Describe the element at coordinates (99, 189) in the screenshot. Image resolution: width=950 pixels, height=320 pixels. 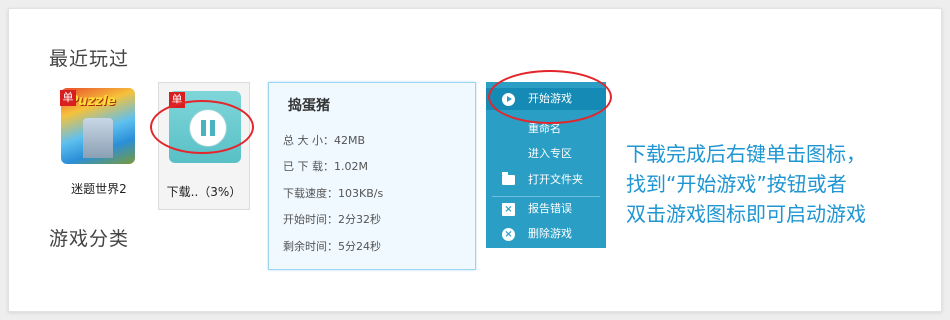
I see `game-name-label: 迷题世界2` at that location.